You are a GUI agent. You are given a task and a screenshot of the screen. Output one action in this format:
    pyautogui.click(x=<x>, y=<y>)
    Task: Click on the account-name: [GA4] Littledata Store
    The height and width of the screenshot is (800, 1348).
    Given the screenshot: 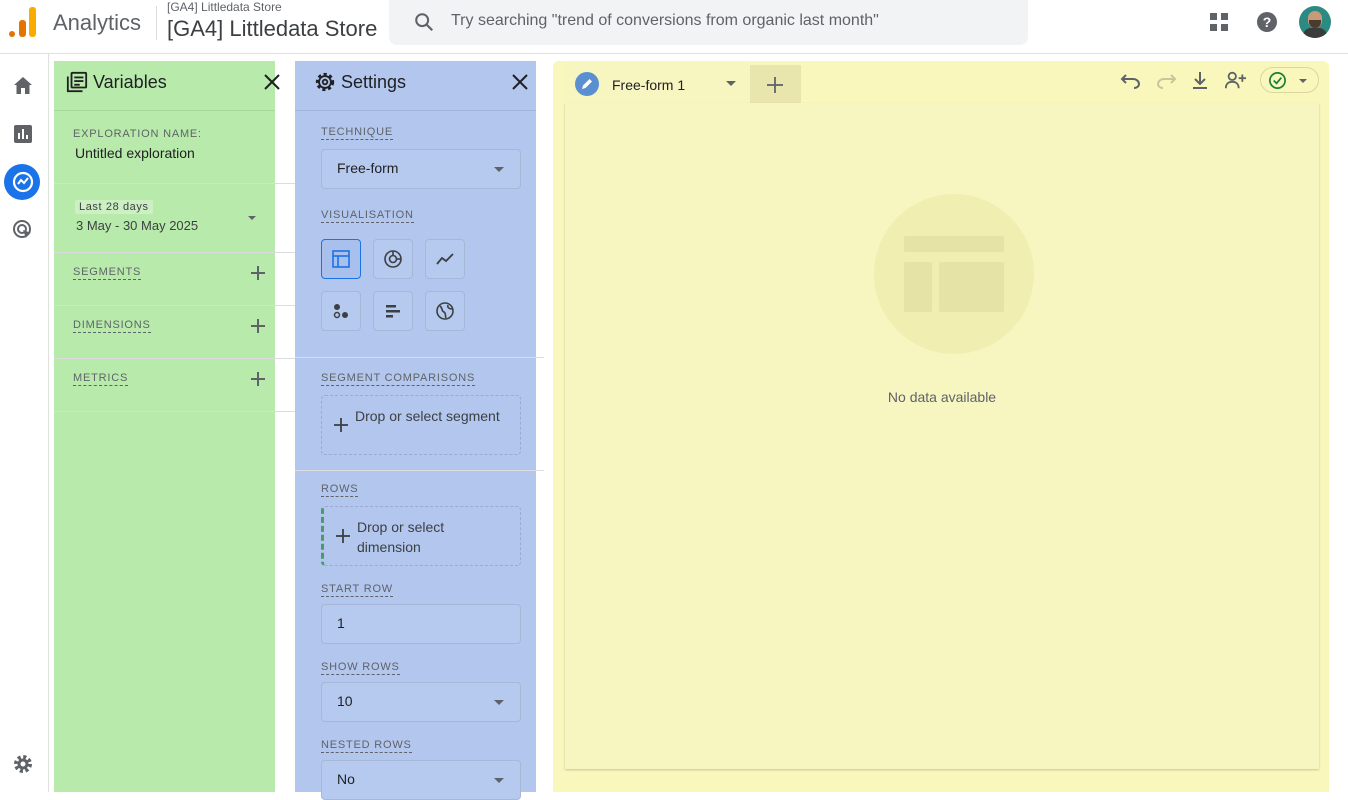 What is the action you would take?
    pyautogui.click(x=224, y=7)
    